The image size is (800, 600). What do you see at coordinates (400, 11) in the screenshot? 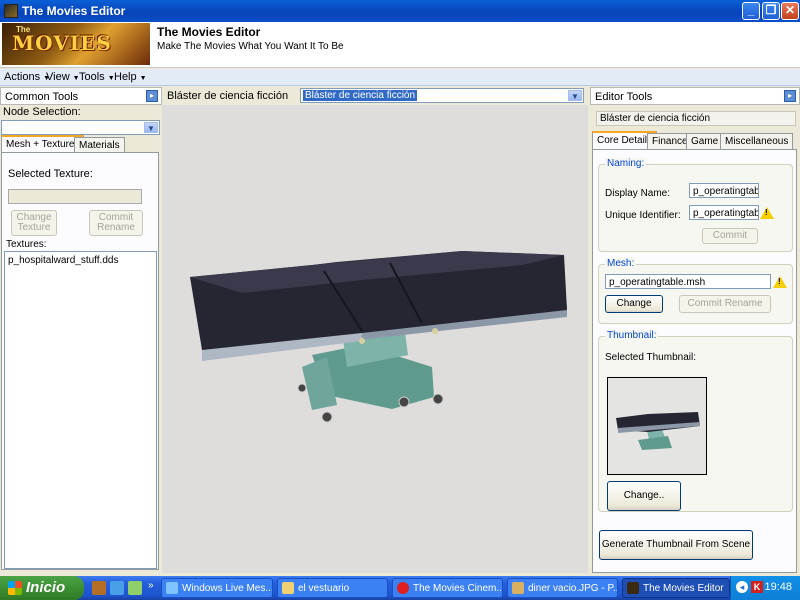
I see `title-bar: The Movies Editor _ ❐ ✕` at bounding box center [400, 11].